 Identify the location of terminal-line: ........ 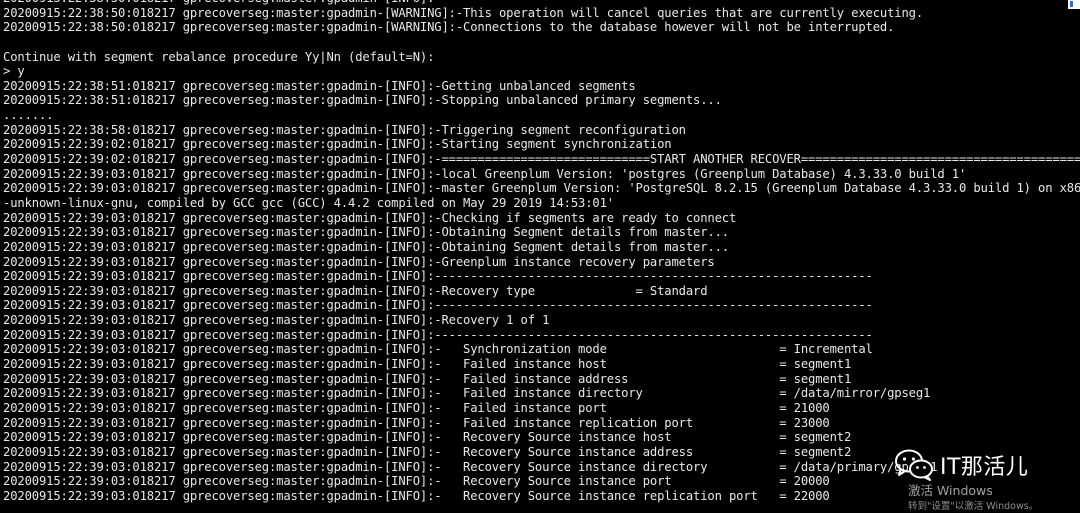
(28, 115).